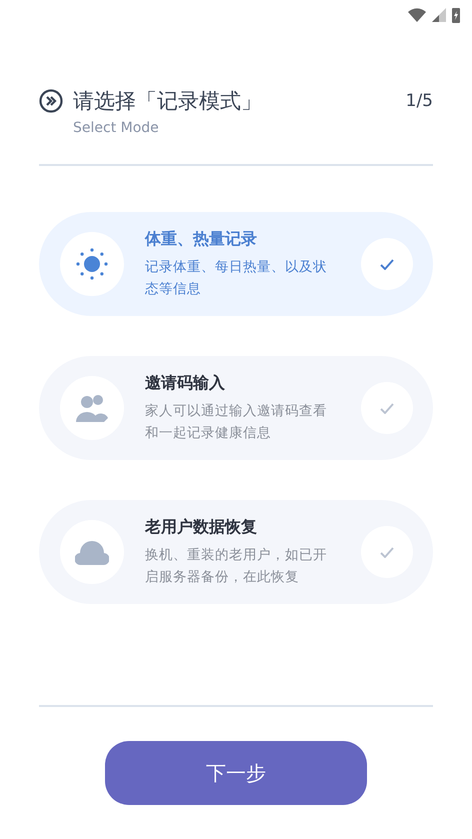 The image size is (472, 839). I want to click on option-description: 记录体重、每日热量、以及状态等信息, so click(236, 278).